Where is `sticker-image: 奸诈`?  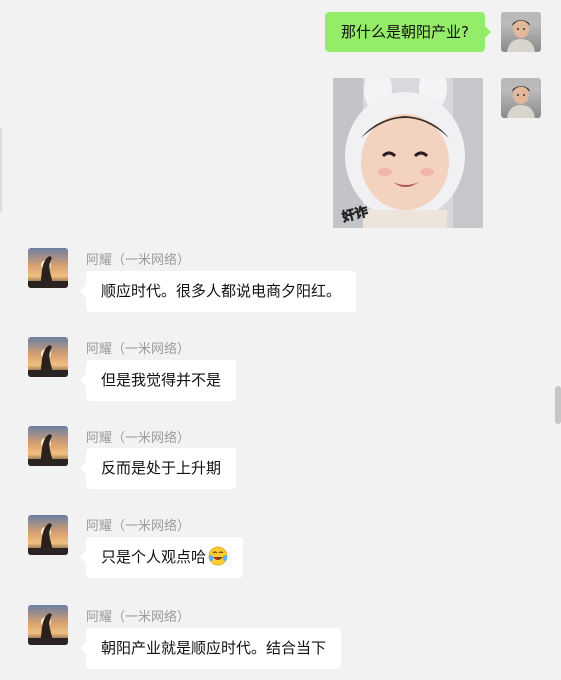 sticker-image: 奸诈 is located at coordinates (408, 153).